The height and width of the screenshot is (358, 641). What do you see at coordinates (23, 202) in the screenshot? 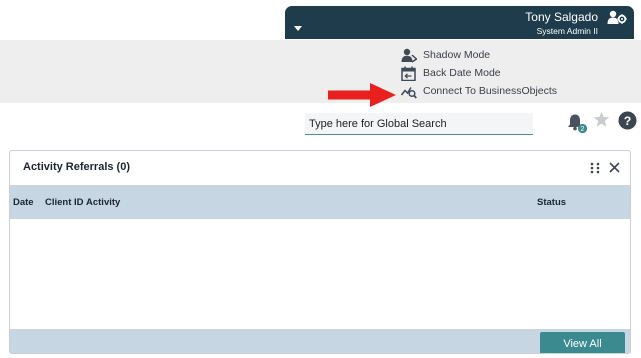
I see `column-header-date: Date` at bounding box center [23, 202].